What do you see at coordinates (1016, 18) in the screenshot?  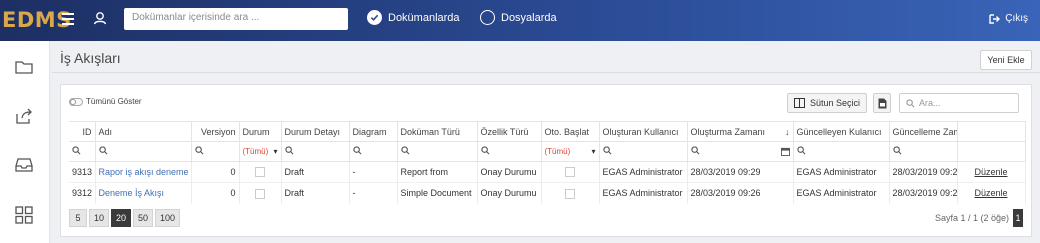 I see `logout-label: Çıkış` at bounding box center [1016, 18].